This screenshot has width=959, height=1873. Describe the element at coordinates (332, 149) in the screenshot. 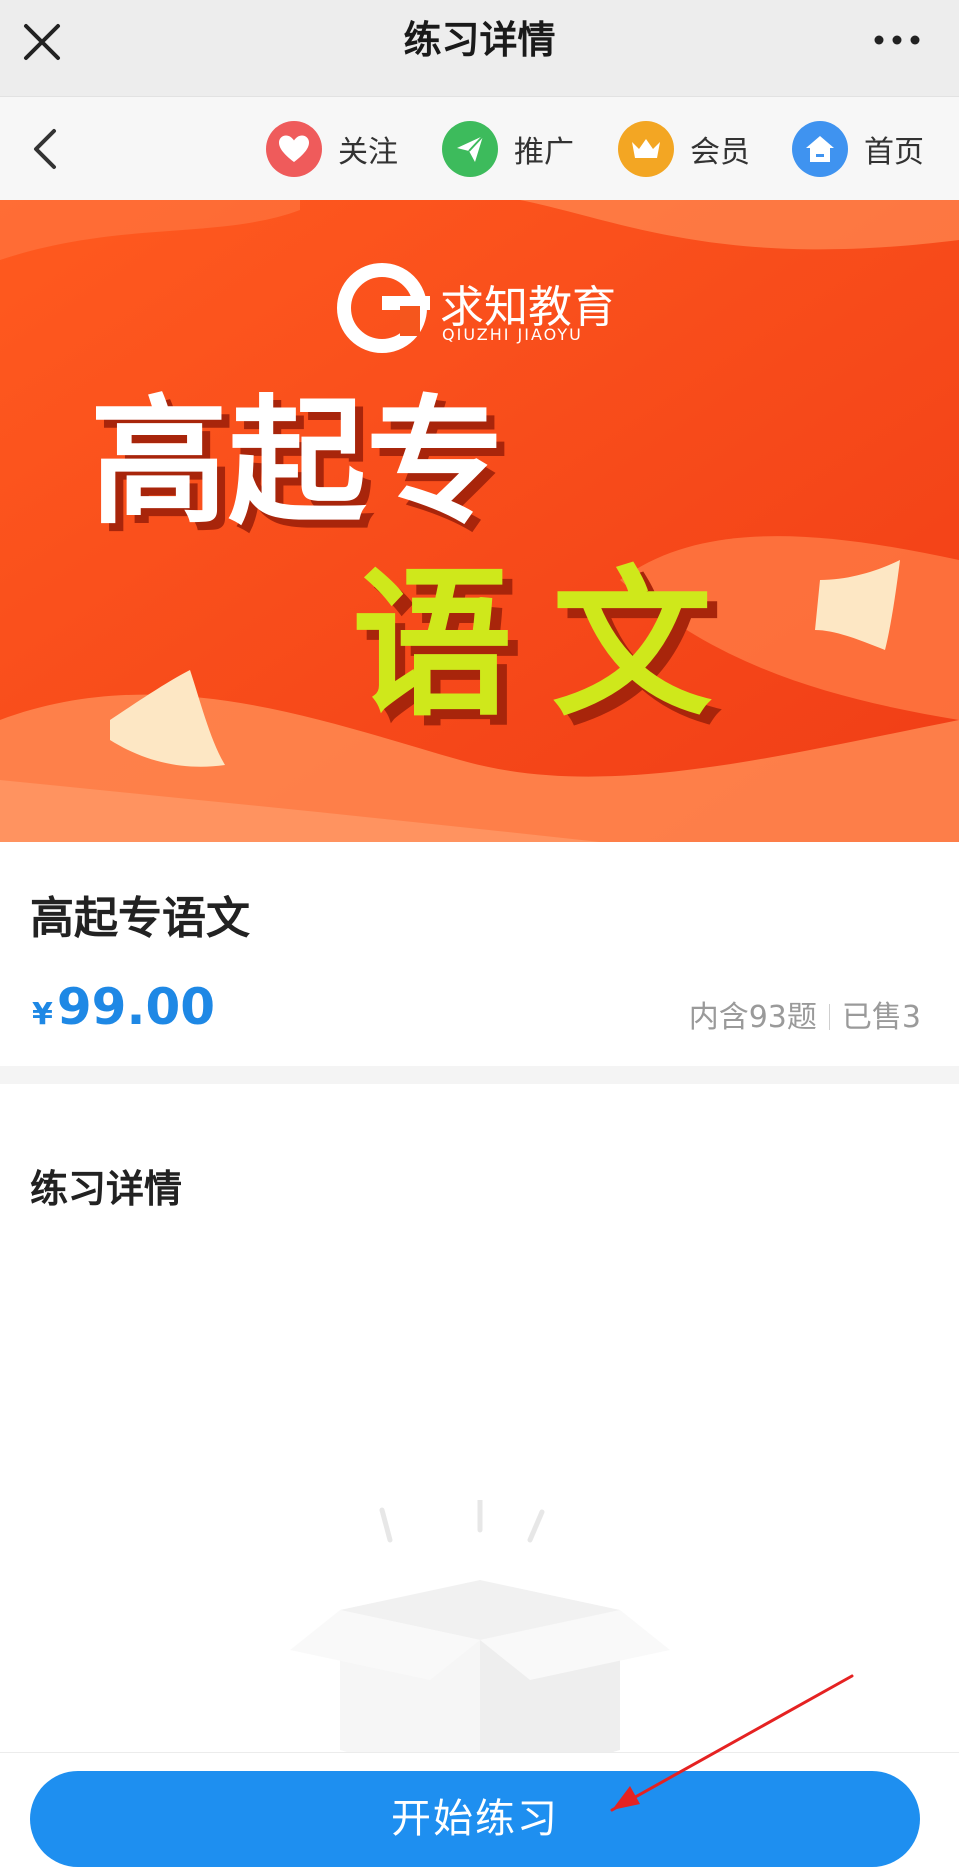

I see `nav-follow: 关注` at that location.